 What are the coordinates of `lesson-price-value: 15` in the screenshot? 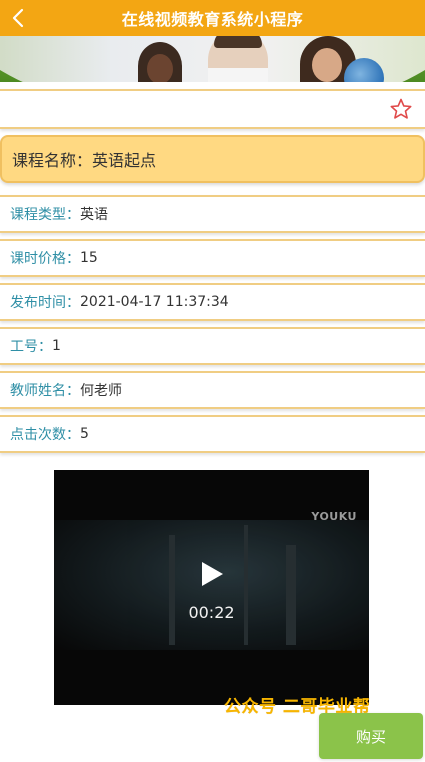 It's located at (89, 258).